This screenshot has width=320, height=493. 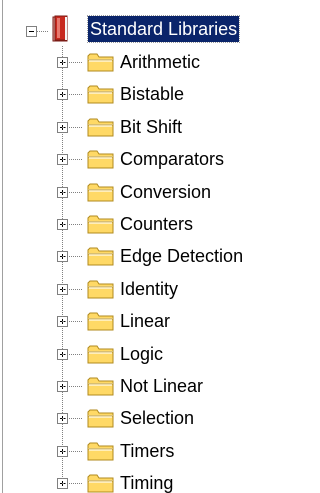 I want to click on tree-node-label: Logic, so click(x=141, y=354).